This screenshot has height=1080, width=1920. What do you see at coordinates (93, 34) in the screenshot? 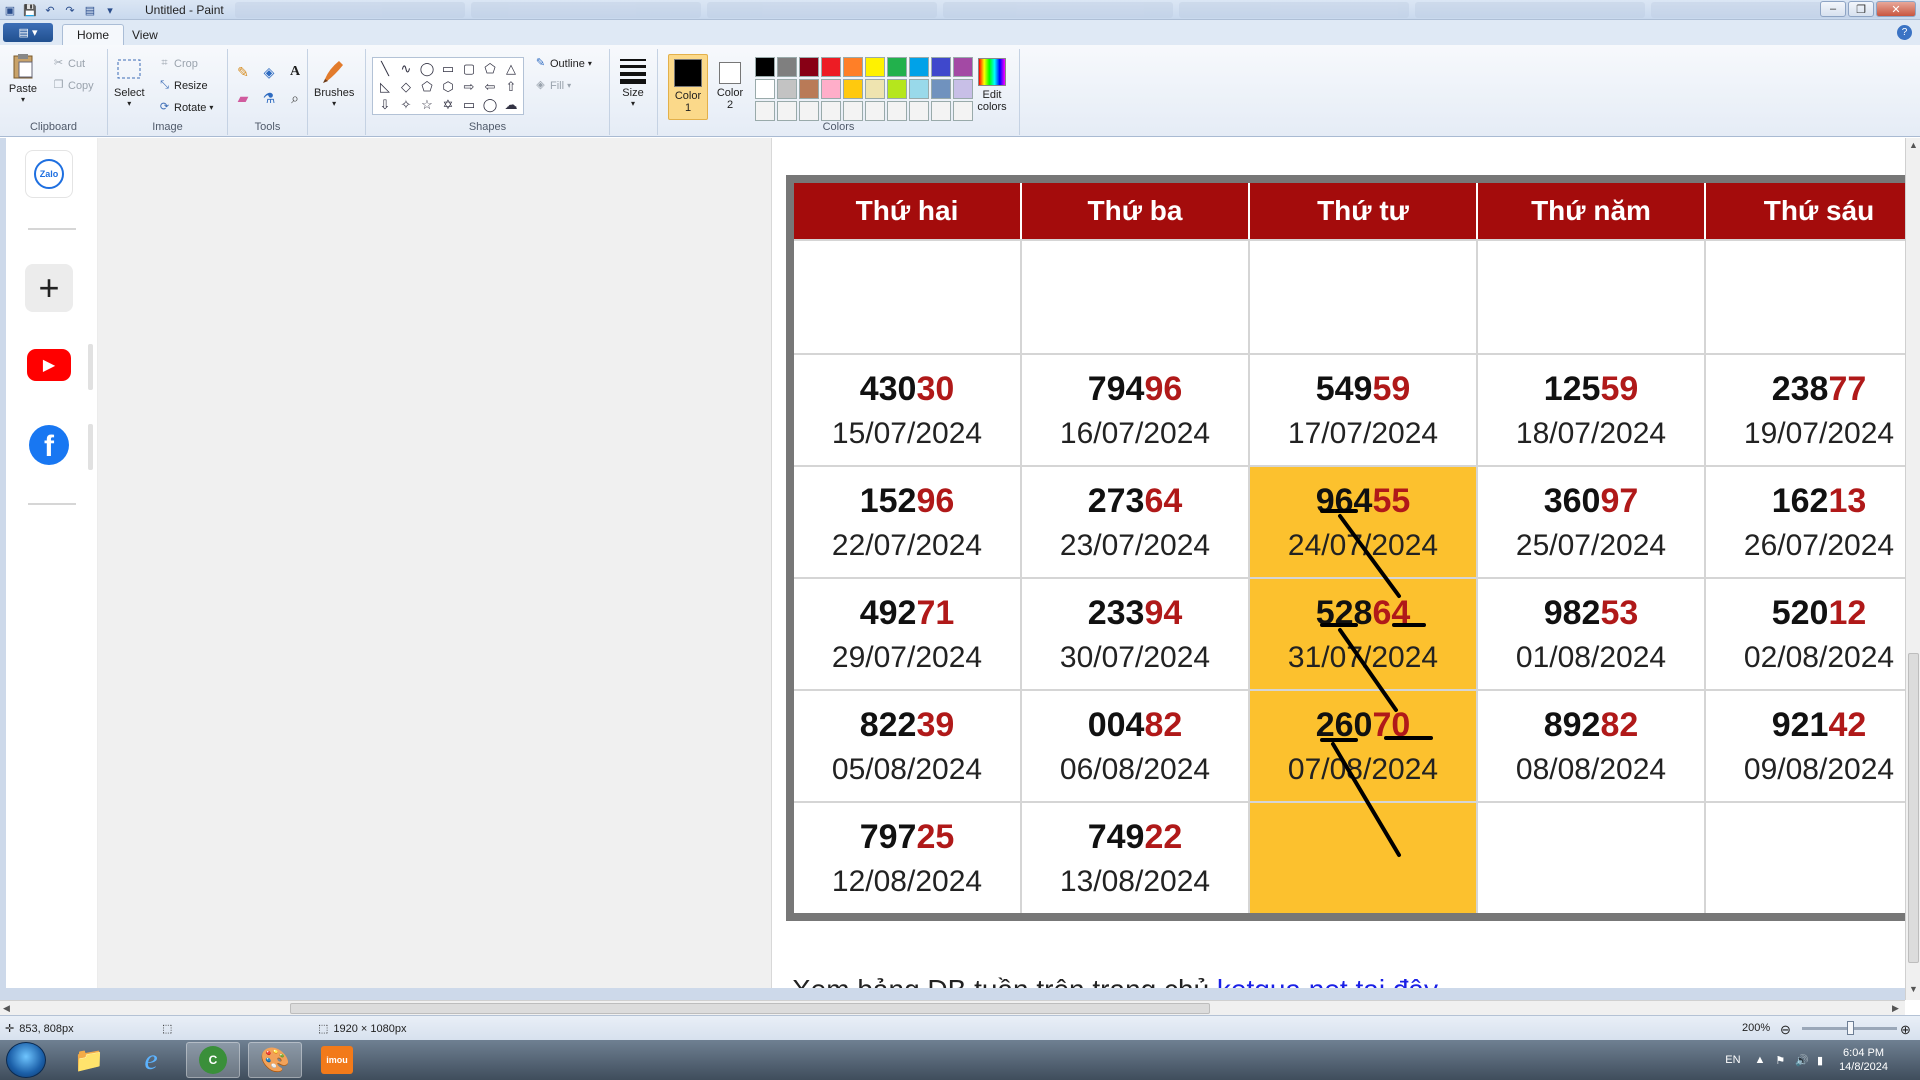
I see `tab-home: Home` at bounding box center [93, 34].